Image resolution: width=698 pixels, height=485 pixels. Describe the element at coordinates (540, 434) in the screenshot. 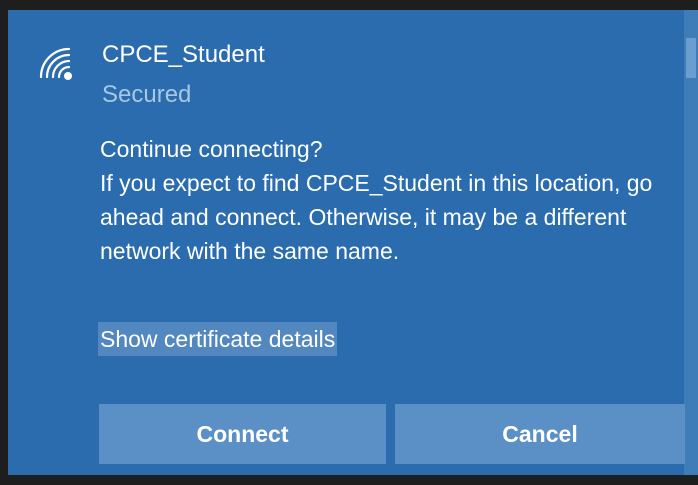

I see `cancel-button: Cancel` at that location.